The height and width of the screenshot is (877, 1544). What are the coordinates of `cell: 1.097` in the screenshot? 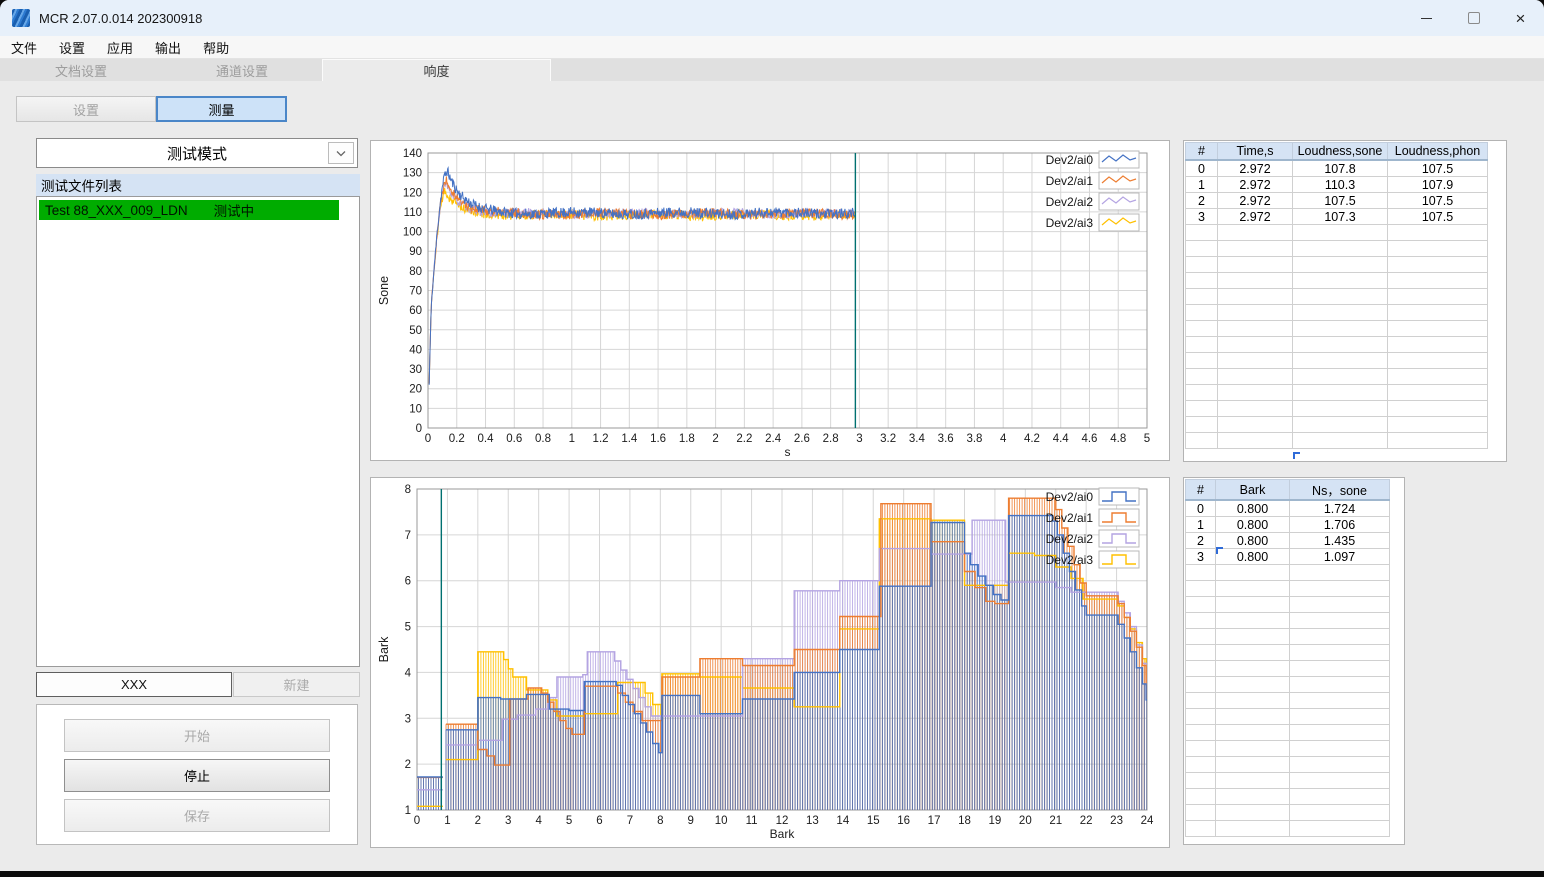 It's located at (1339, 556).